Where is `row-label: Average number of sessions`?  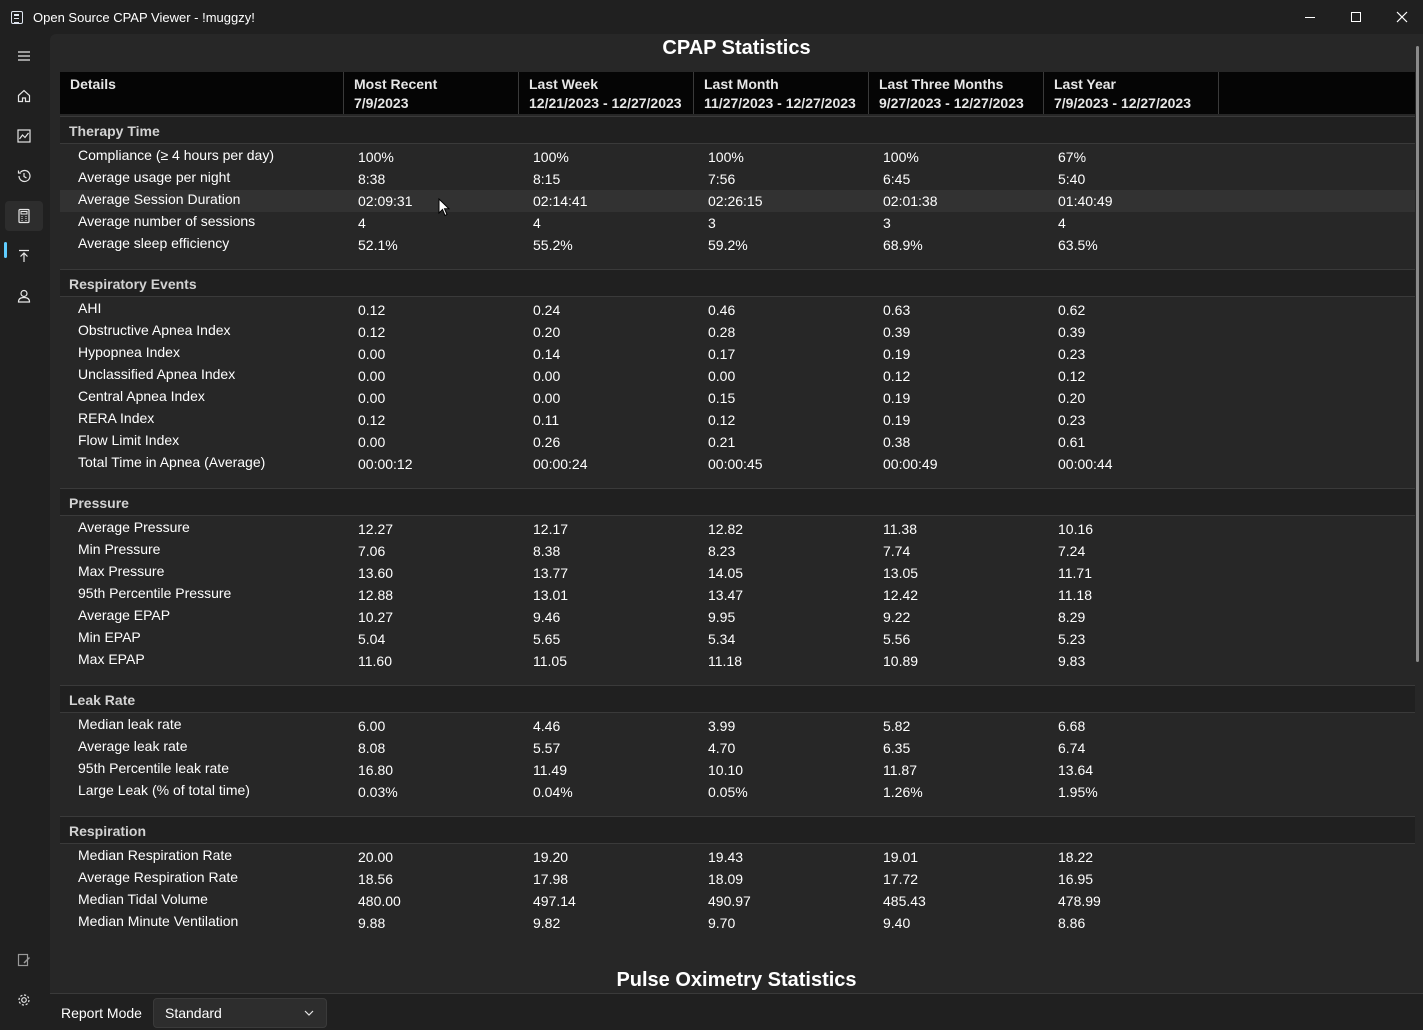 row-label: Average number of sessions is located at coordinates (167, 221).